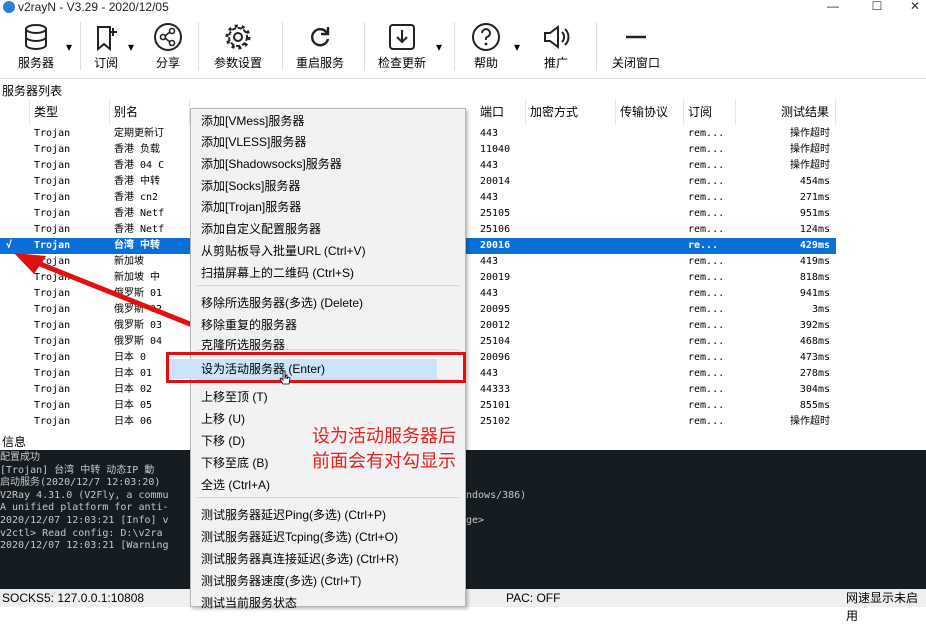 This screenshot has height=625, width=926. What do you see at coordinates (36, 46) in the screenshot?
I see `servers-button: 服务器` at bounding box center [36, 46].